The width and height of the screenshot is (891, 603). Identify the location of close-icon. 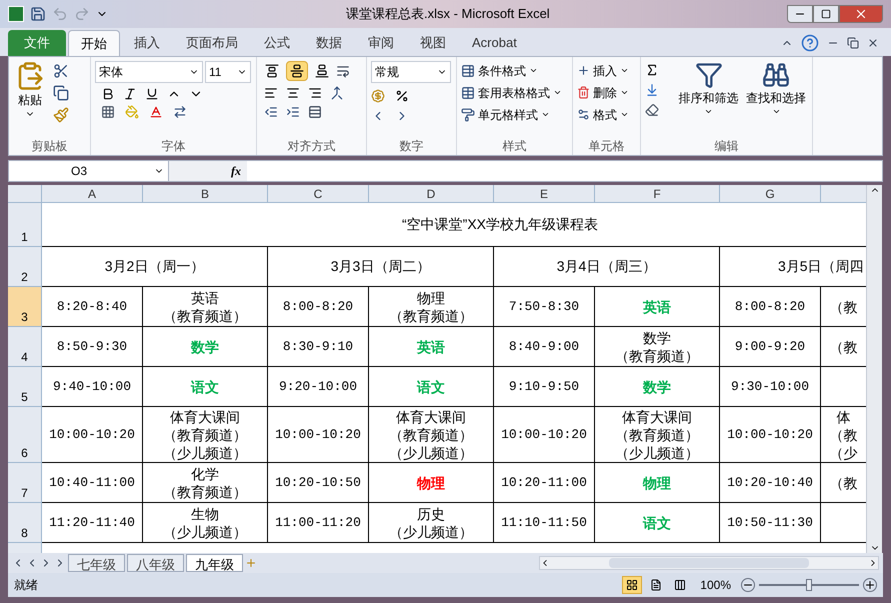
(873, 43).